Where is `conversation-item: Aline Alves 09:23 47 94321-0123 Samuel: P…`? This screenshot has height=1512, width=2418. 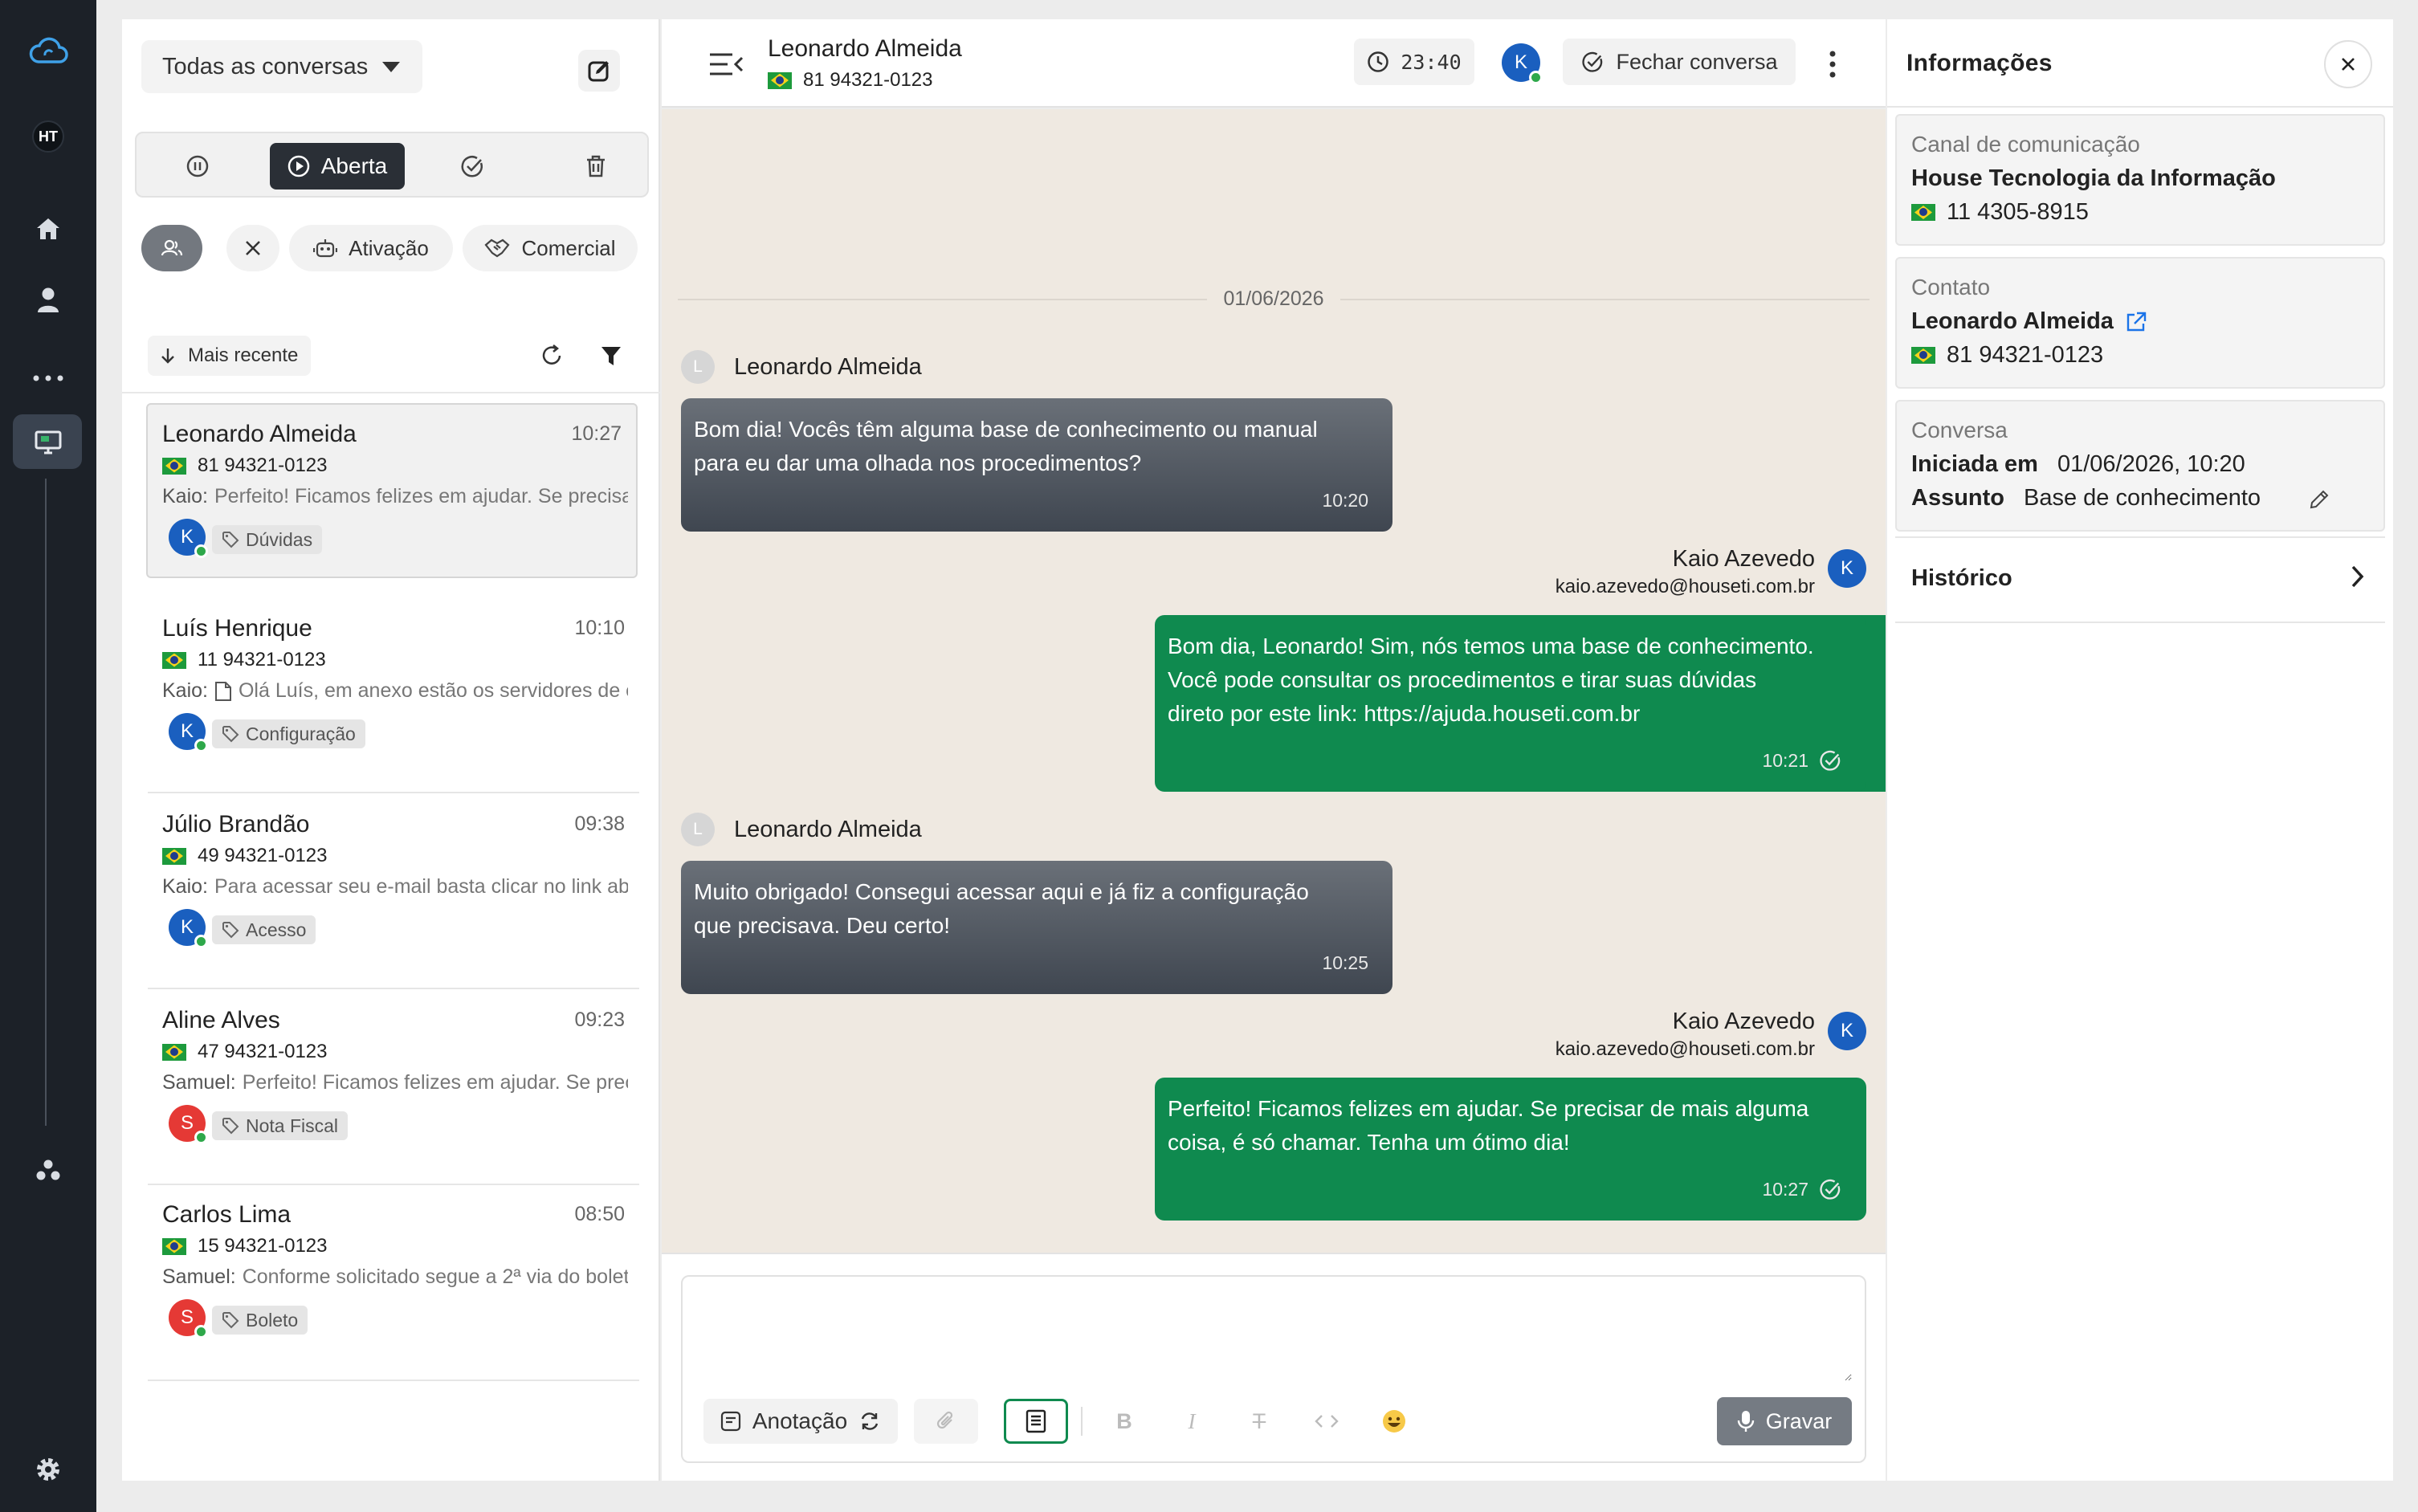
conversation-item: Aline Alves 09:23 47 94321-0123 Samuel: P… is located at coordinates (393, 1079).